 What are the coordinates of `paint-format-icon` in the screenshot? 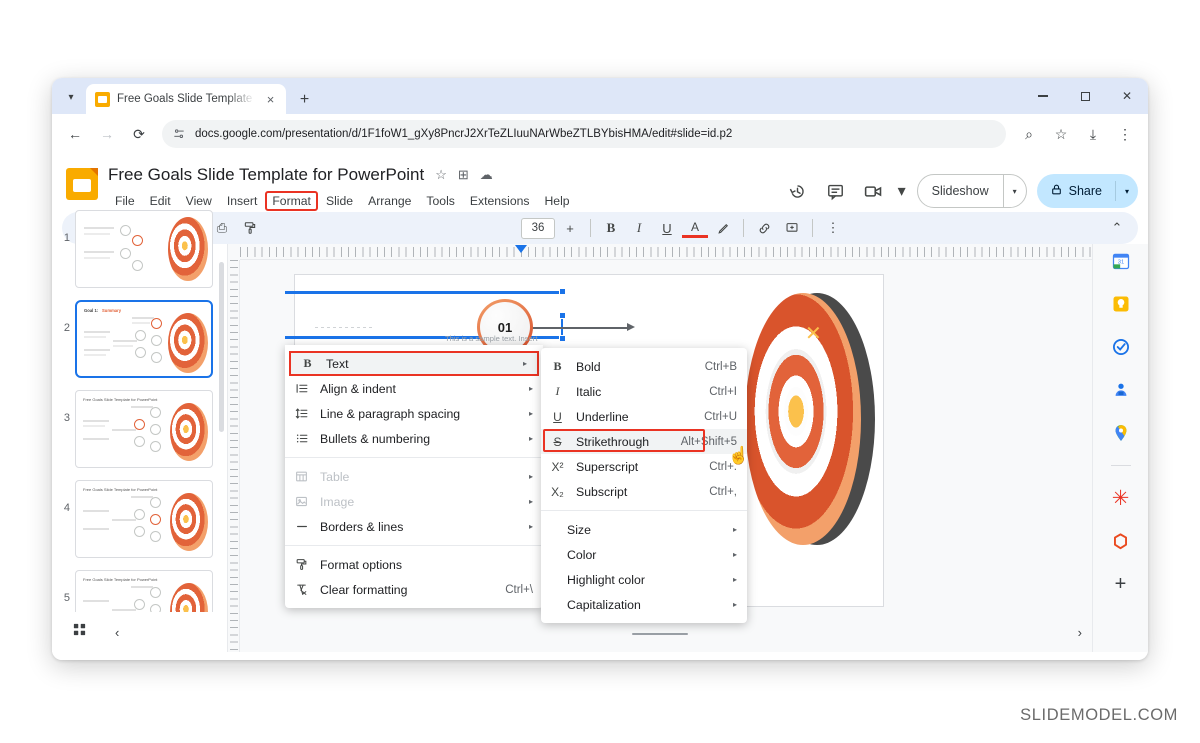 It's located at (250, 228).